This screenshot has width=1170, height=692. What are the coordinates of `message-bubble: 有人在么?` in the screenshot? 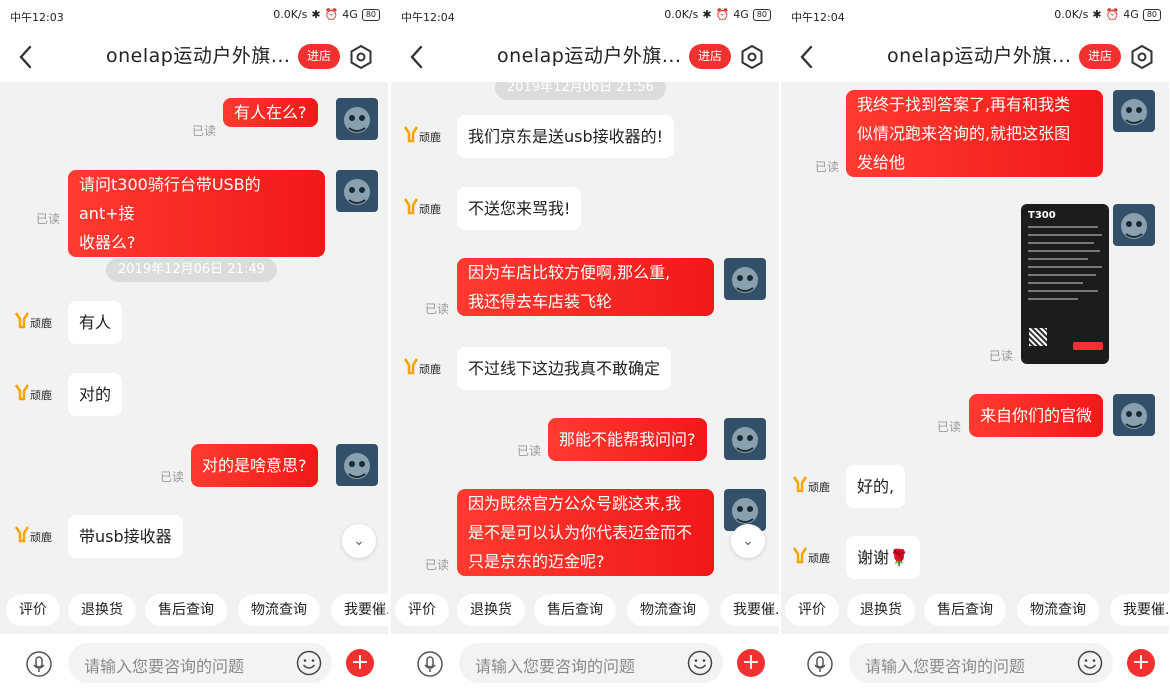 It's located at (270, 112).